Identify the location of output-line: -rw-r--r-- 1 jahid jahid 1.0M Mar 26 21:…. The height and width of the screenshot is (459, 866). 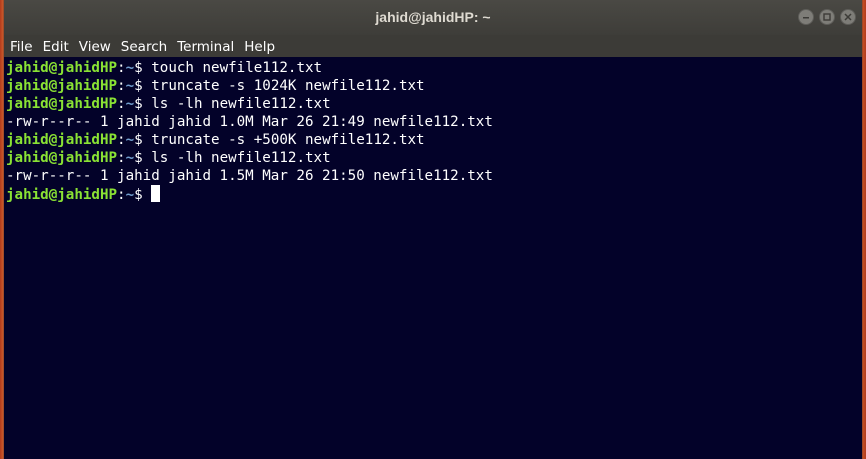
(434, 122).